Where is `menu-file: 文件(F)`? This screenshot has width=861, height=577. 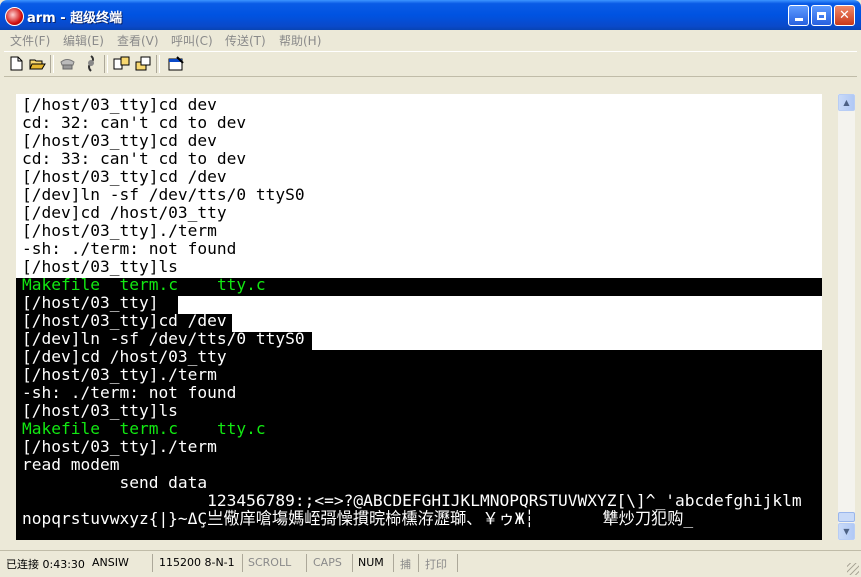
menu-file: 文件(F) is located at coordinates (30, 40).